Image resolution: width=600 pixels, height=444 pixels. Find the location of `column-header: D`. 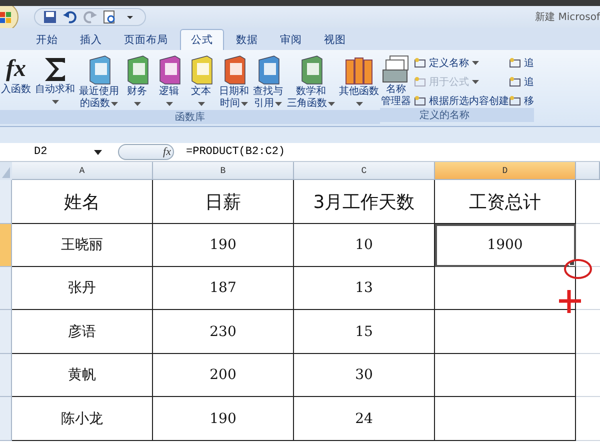

column-header: D is located at coordinates (505, 171).